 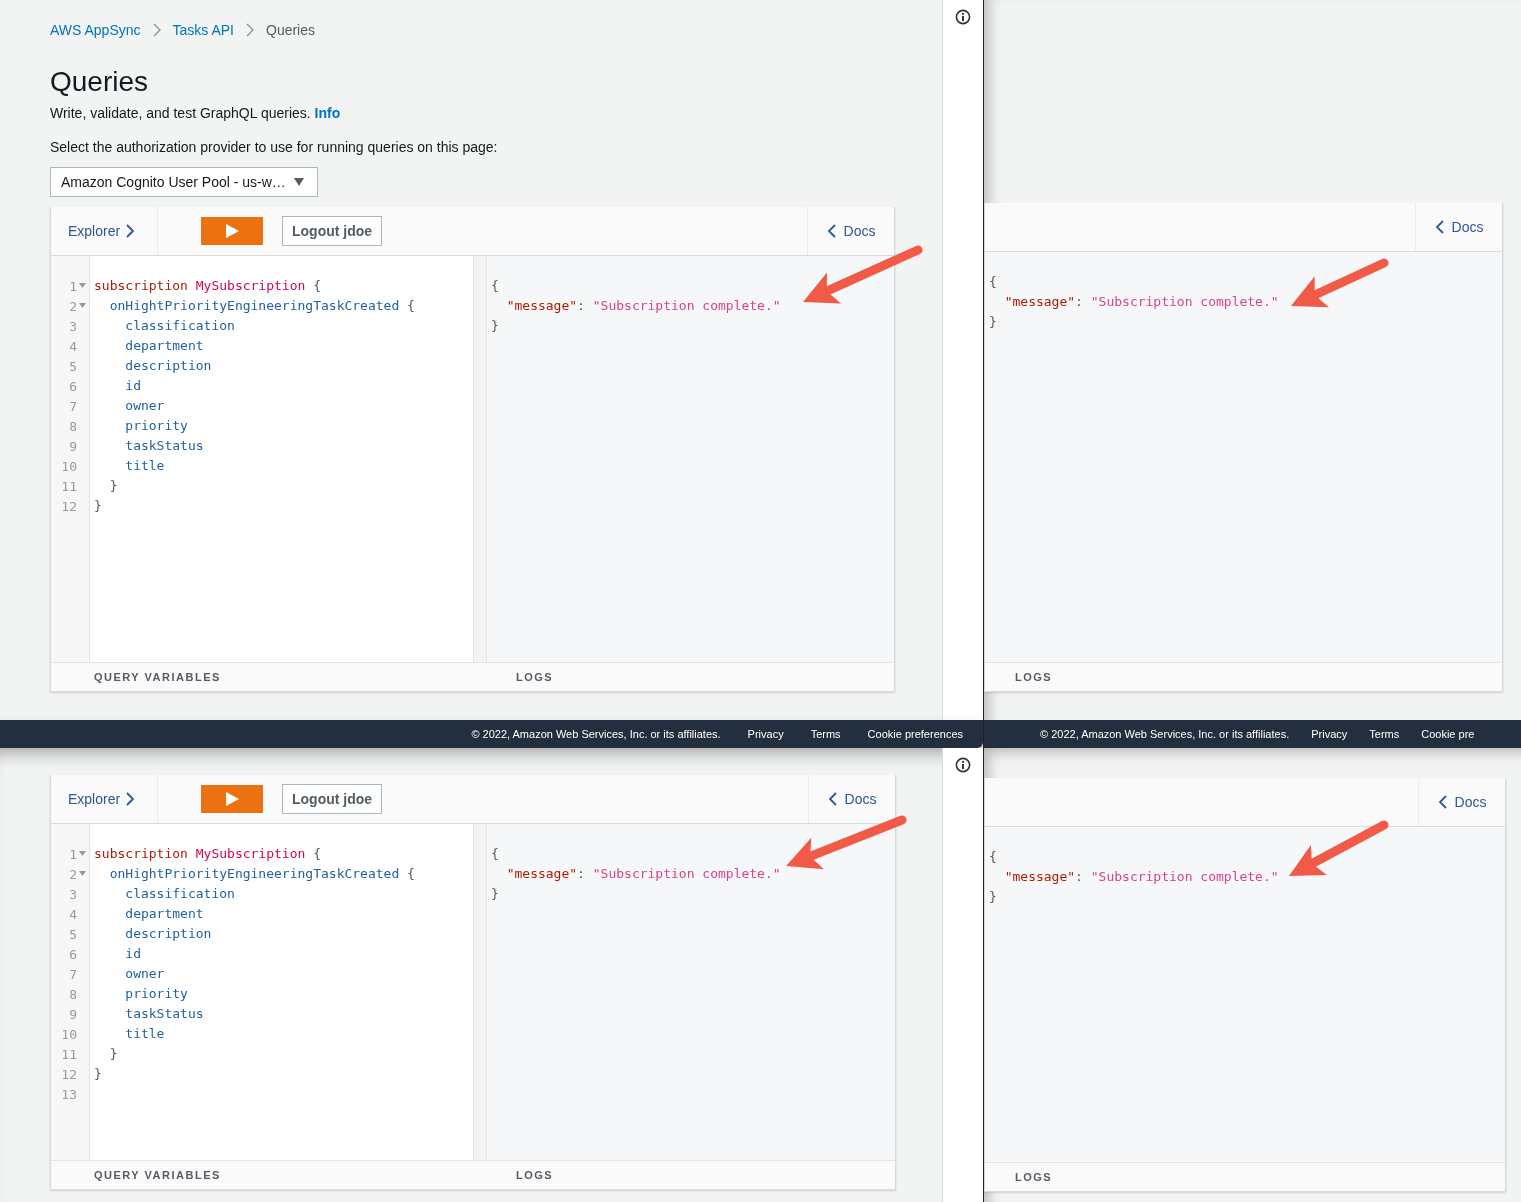 What do you see at coordinates (196, 113) in the screenshot?
I see `description-text: Write, validate, and test GraphQL queries. Info` at bounding box center [196, 113].